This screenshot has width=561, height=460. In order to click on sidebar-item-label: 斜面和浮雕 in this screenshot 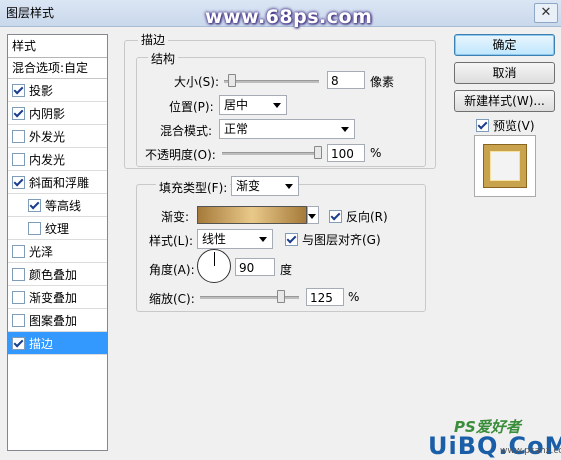, I will do `click(59, 182)`.